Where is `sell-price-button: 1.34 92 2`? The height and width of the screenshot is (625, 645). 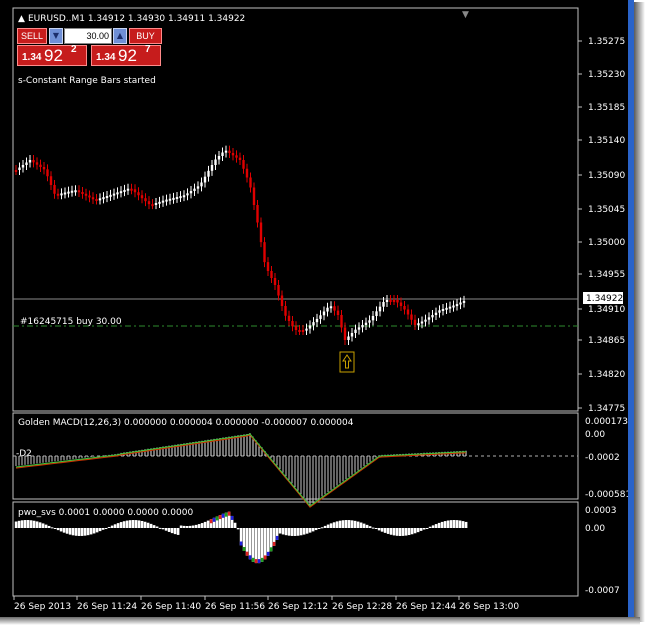 sell-price-button: 1.34 92 2 is located at coordinates (52, 55).